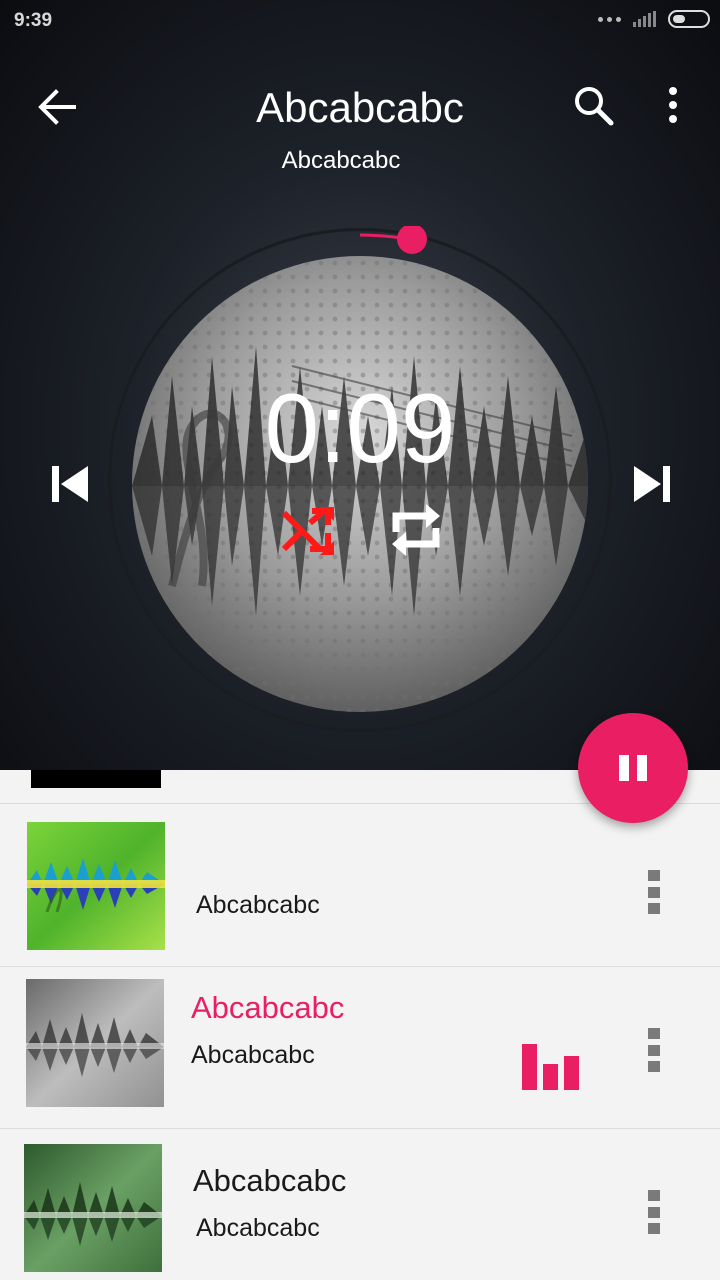  I want to click on shuffle-icon, so click(310, 533).